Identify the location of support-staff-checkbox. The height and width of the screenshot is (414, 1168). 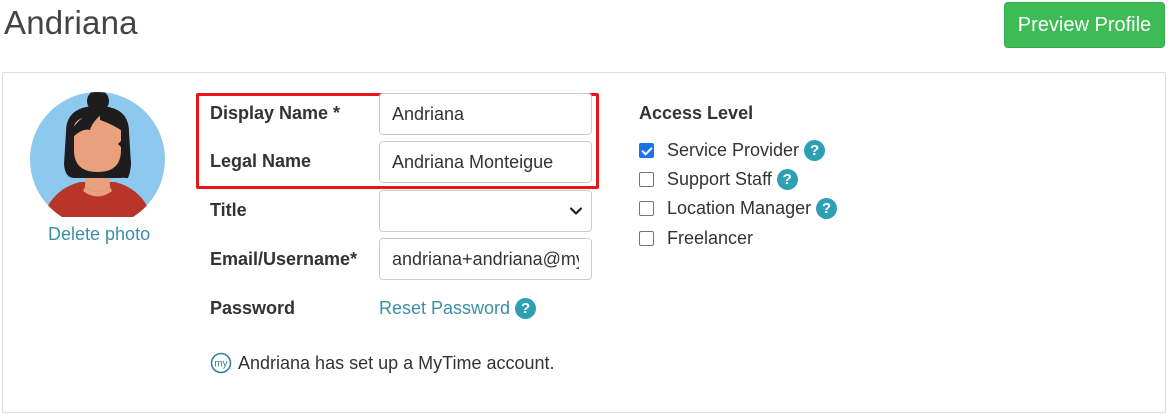
(646, 179).